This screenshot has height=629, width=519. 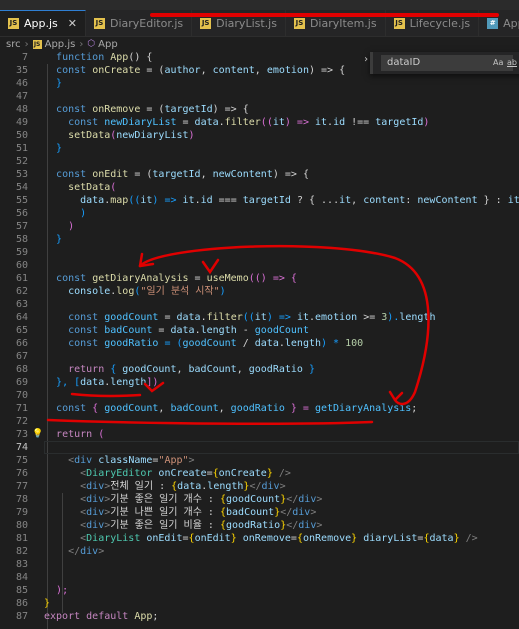 What do you see at coordinates (259, 252) in the screenshot?
I see `code-line: 59` at bounding box center [259, 252].